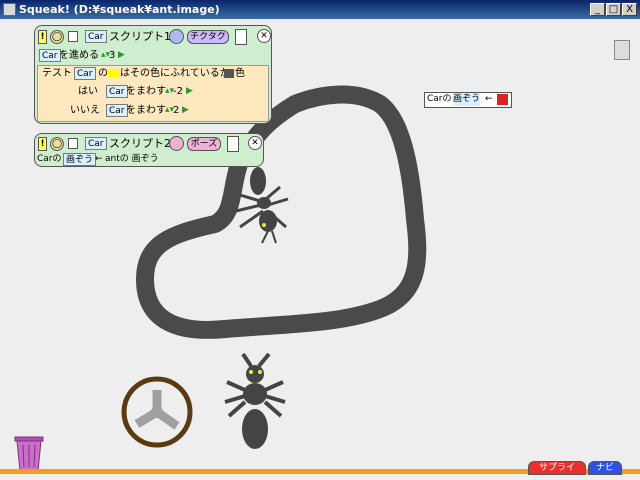  Describe the element at coordinates (57, 73) in the screenshot. I see `test-label: テスト` at that location.